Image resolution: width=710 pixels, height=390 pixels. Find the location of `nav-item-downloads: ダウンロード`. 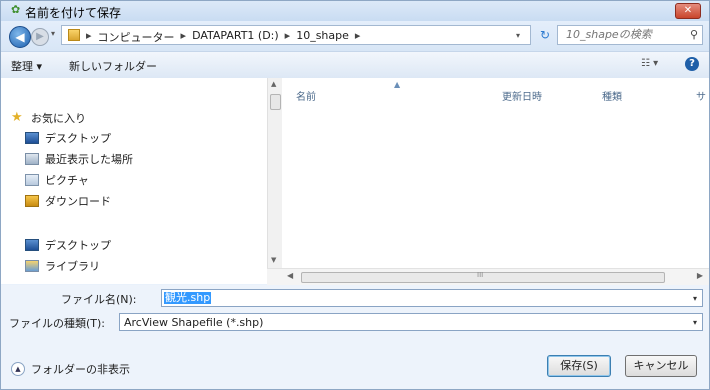

nav-item-downloads: ダウンロード is located at coordinates (68, 201).